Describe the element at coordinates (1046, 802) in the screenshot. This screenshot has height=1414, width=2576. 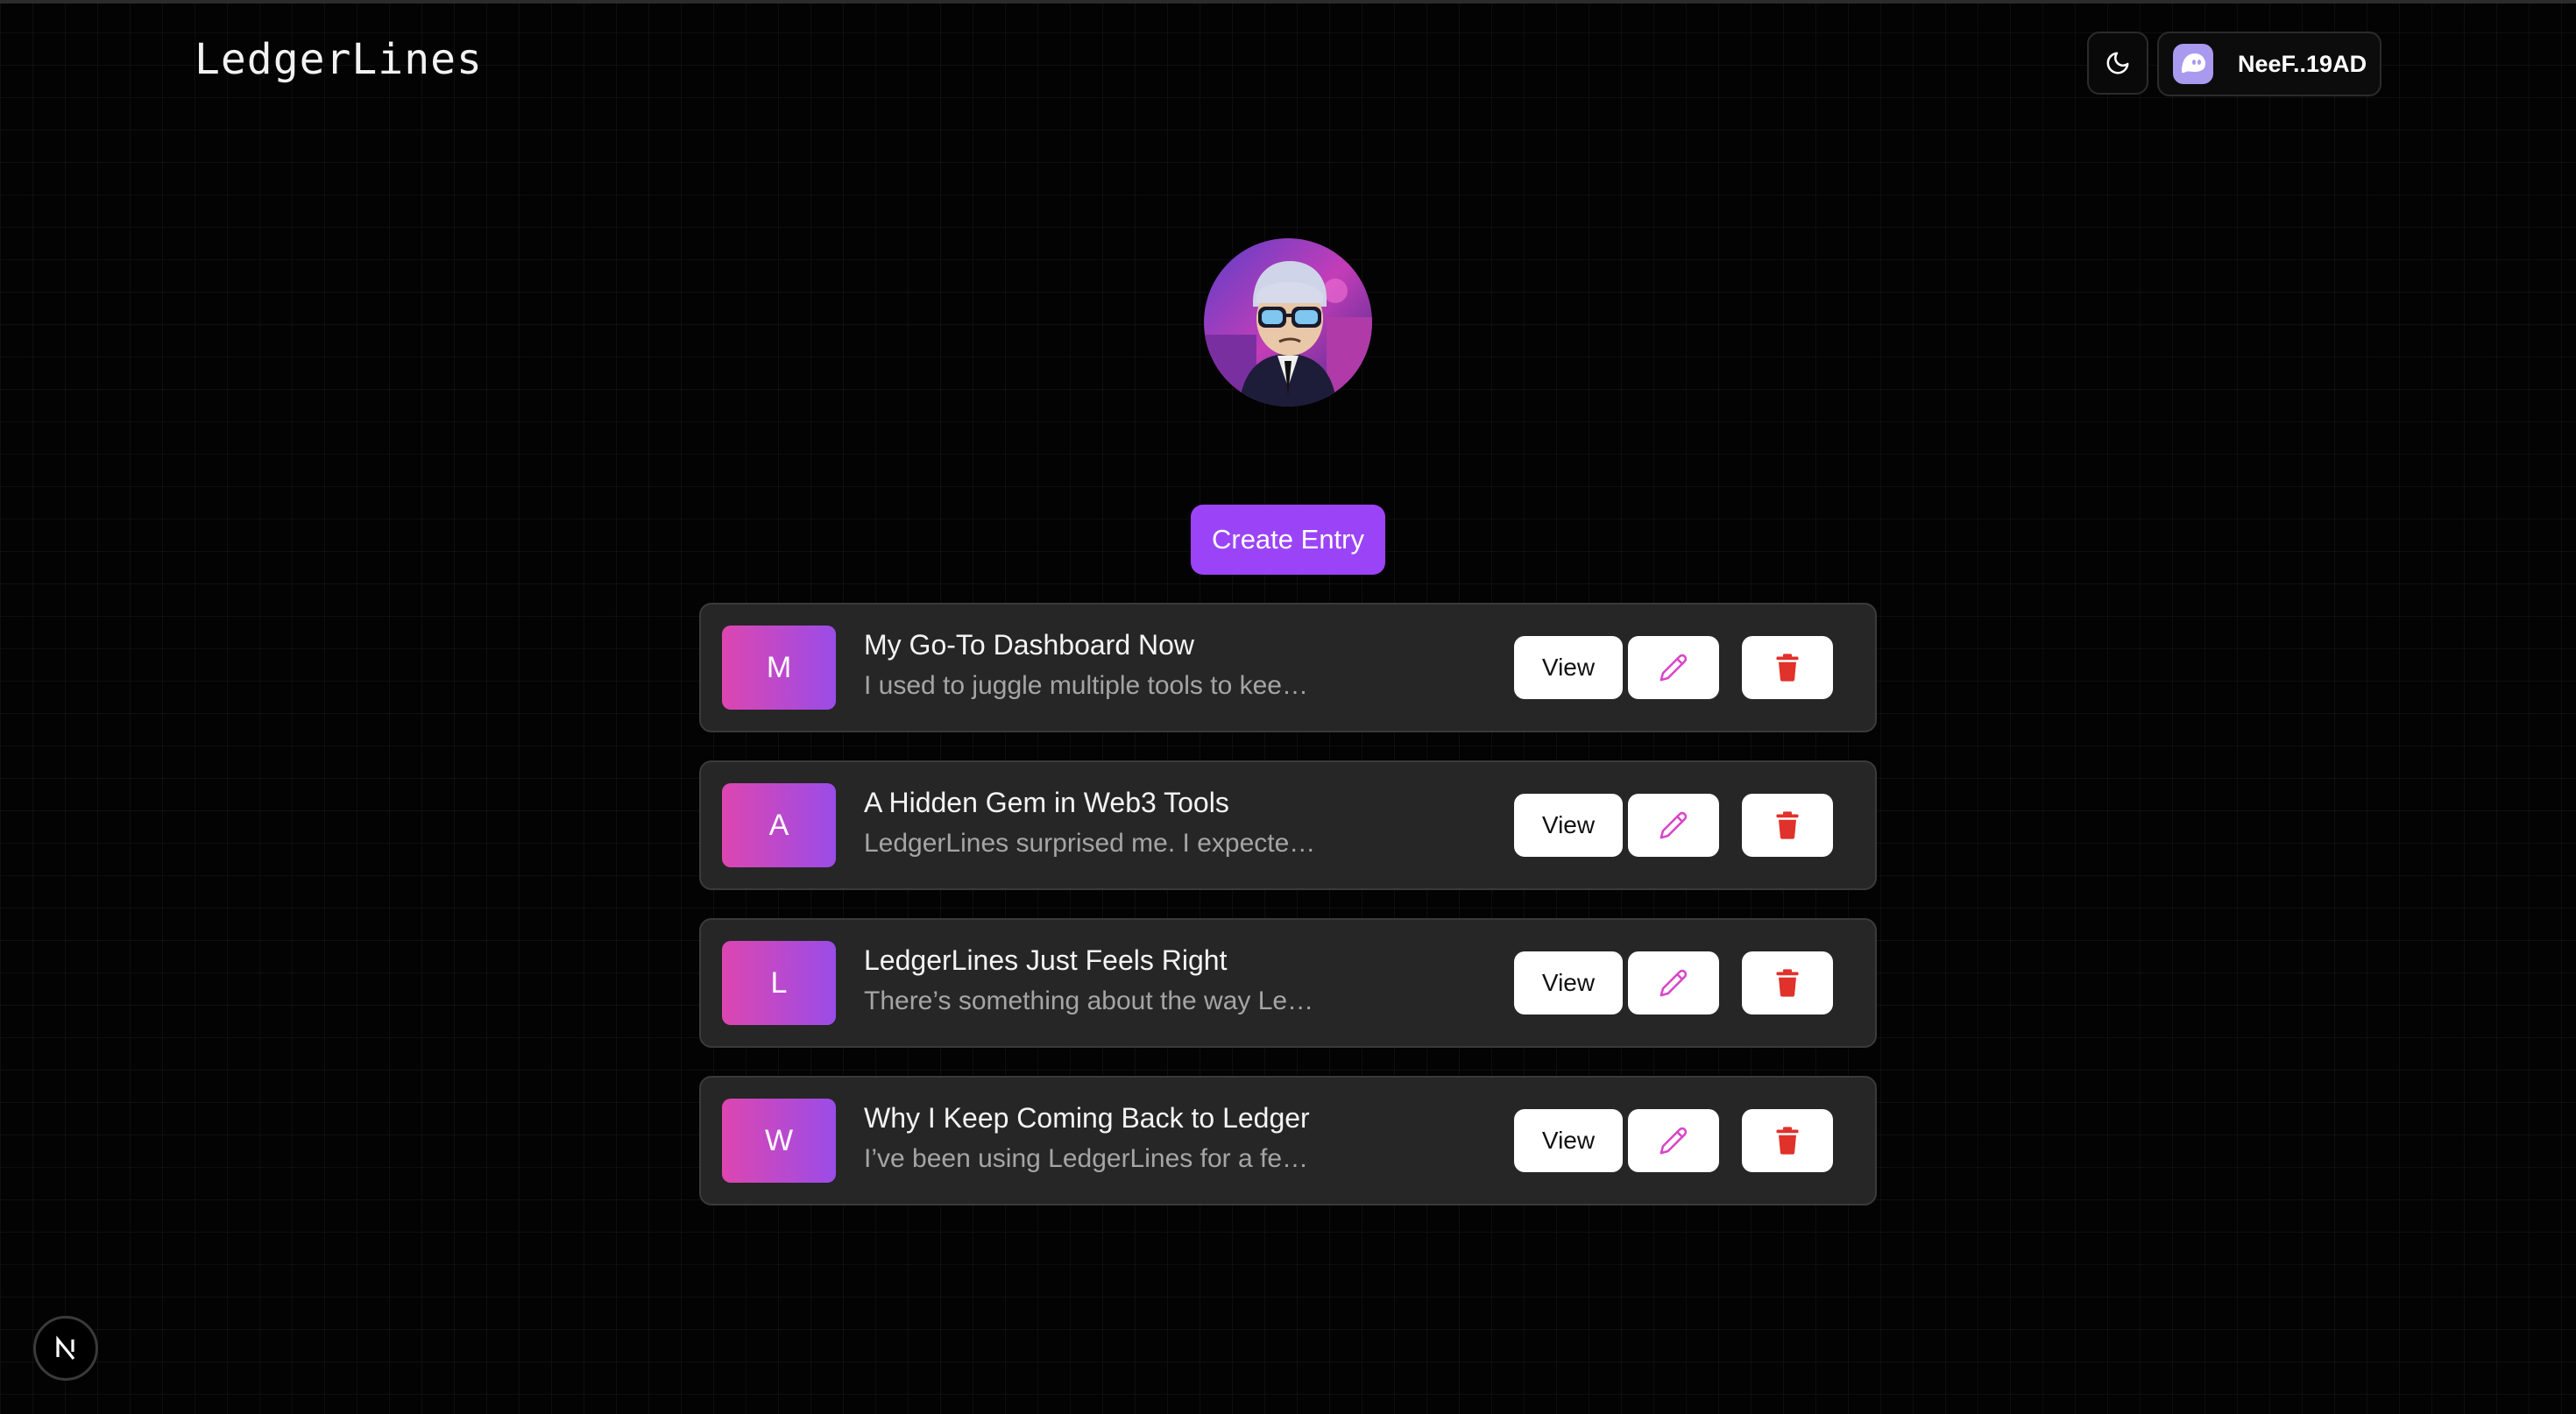
I see `entry-title: A Hidden Gem in Web3 Tools` at that location.